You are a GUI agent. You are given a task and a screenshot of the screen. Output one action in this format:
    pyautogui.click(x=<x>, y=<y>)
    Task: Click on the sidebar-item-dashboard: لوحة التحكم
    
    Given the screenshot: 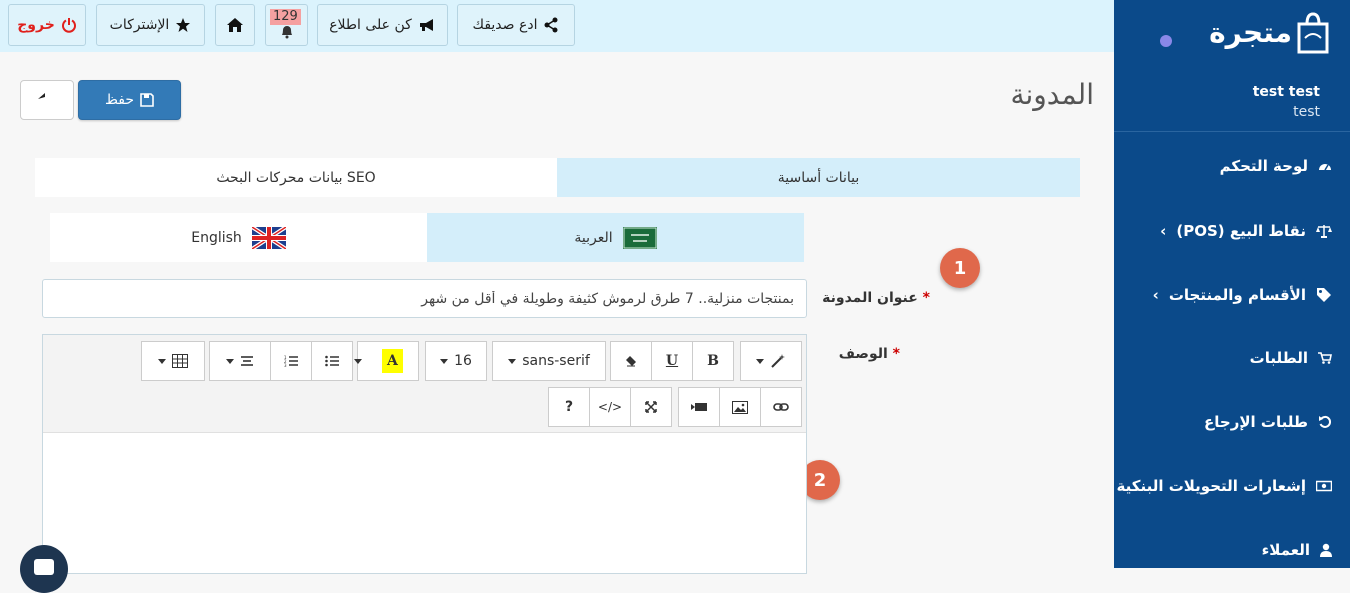 What is the action you would take?
    pyautogui.click(x=1232, y=166)
    